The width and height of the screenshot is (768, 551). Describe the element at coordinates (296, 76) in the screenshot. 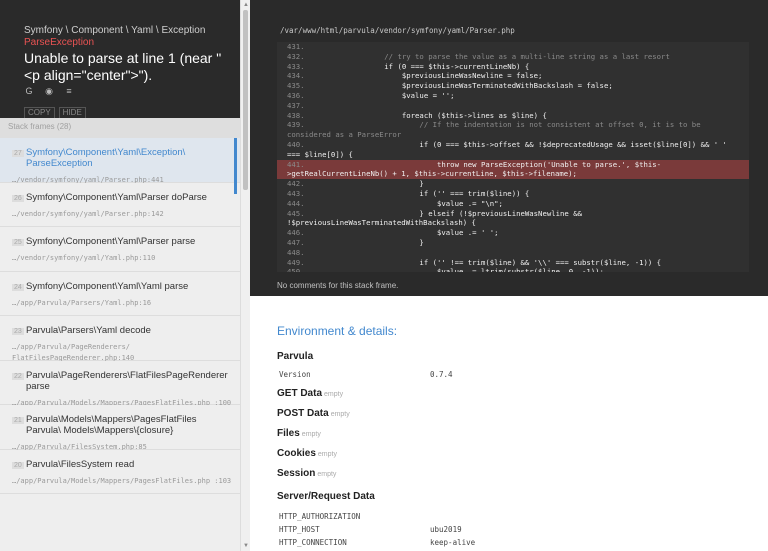

I see `line-number: 434.` at that location.